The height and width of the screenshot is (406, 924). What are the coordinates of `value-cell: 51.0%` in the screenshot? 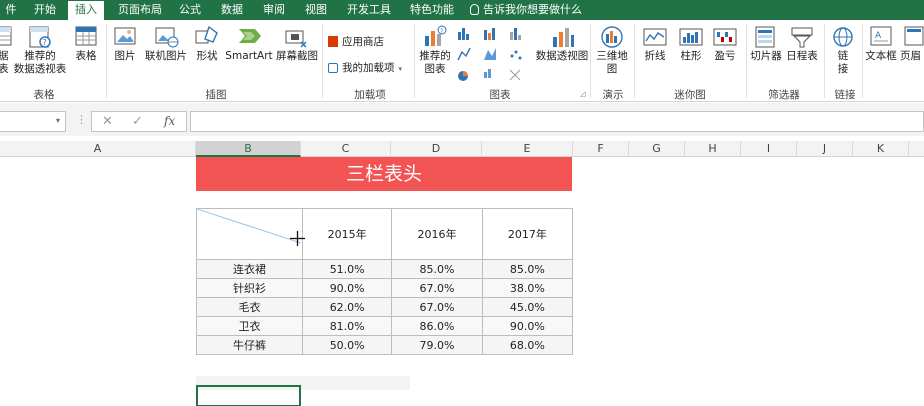 It's located at (347, 269).